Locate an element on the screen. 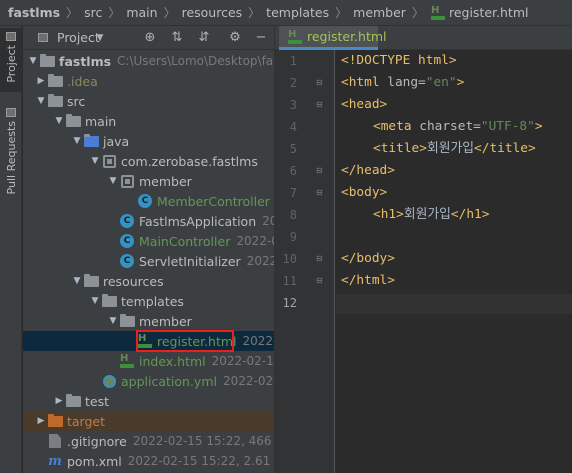 This screenshot has width=572, height=473. breadcrumb-item-main: main is located at coordinates (141, 12).